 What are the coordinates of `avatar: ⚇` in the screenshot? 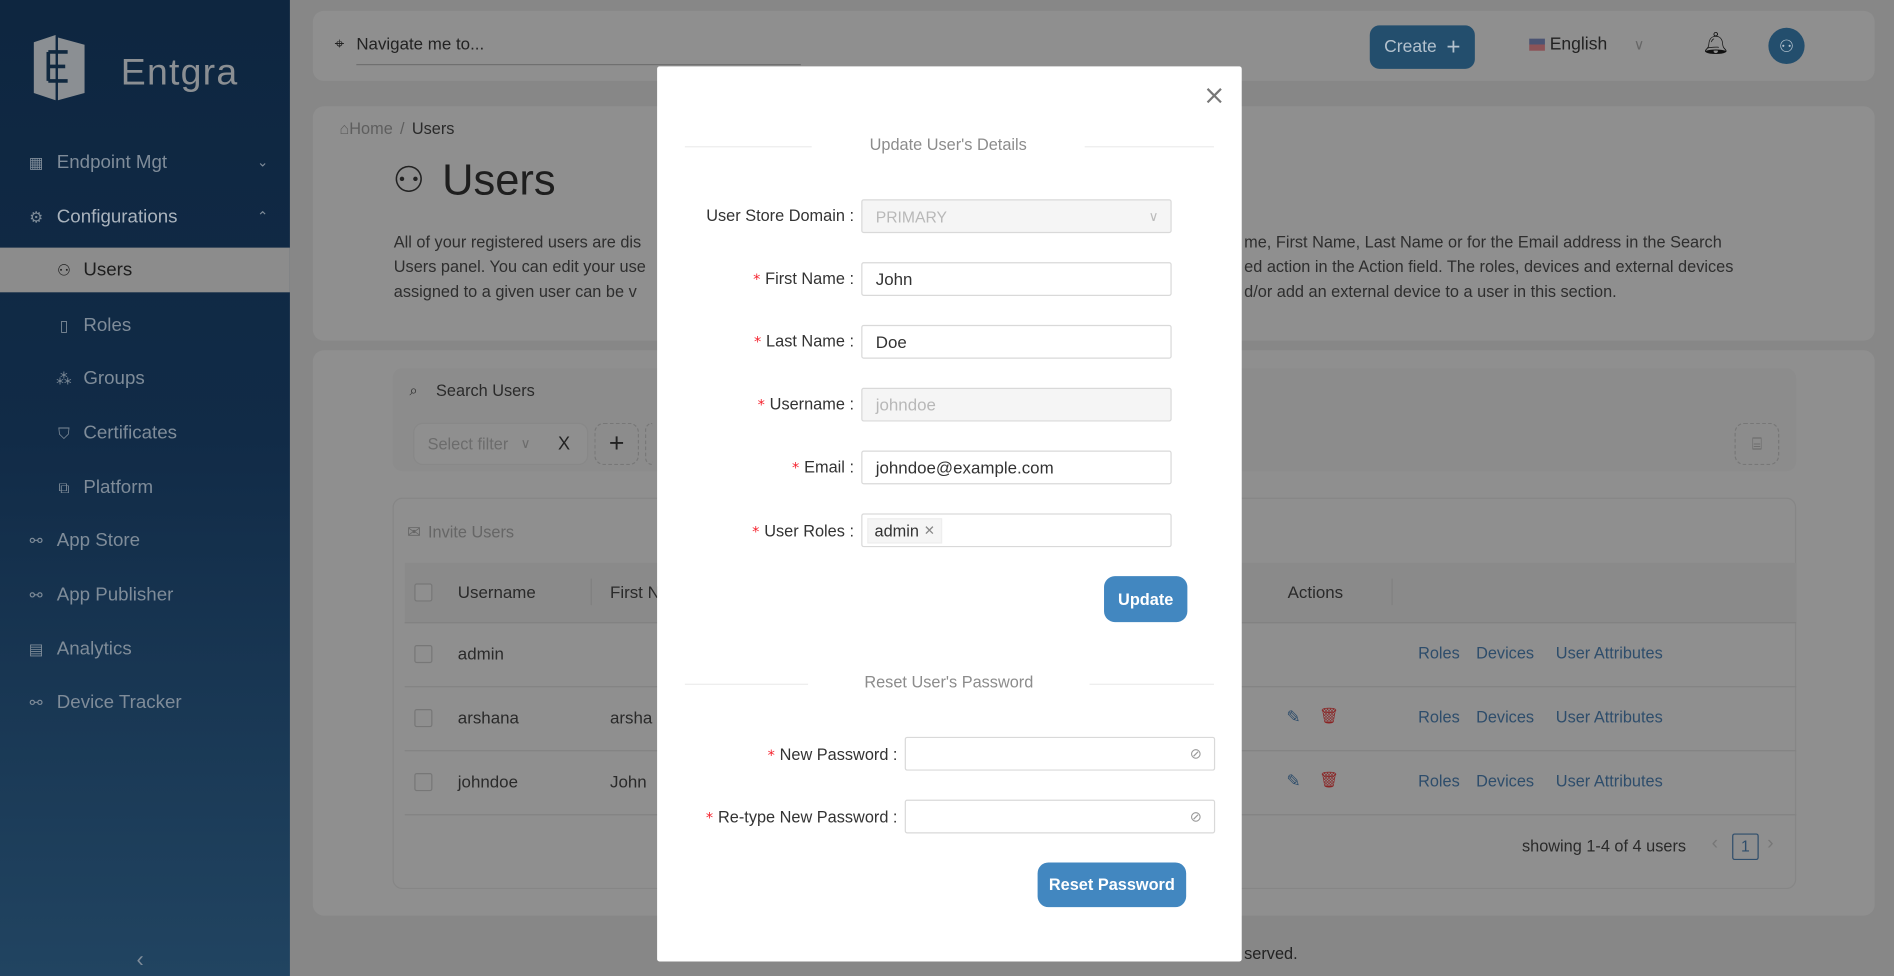 It's located at (1786, 46).